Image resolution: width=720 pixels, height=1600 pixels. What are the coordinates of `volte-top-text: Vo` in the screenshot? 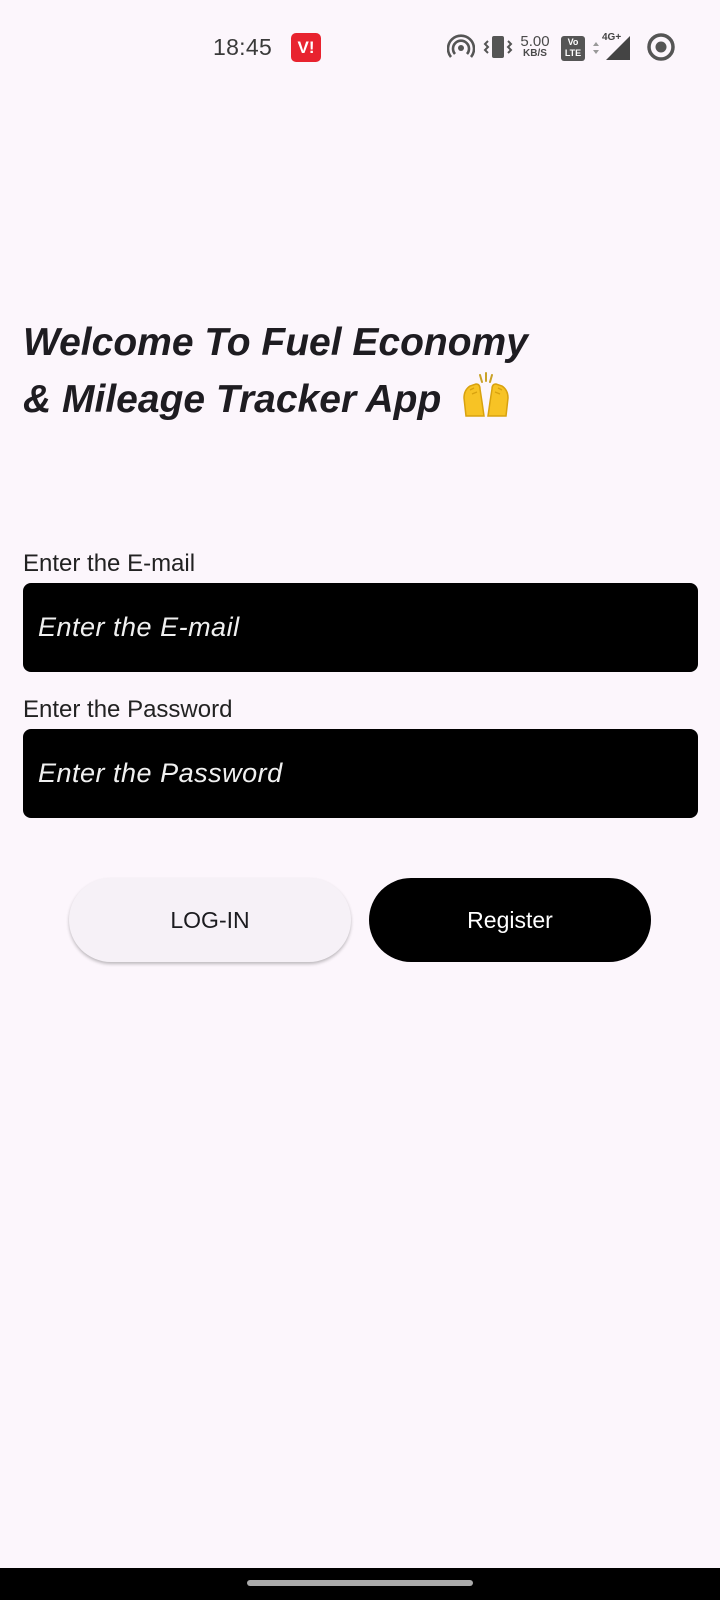 It's located at (573, 42).